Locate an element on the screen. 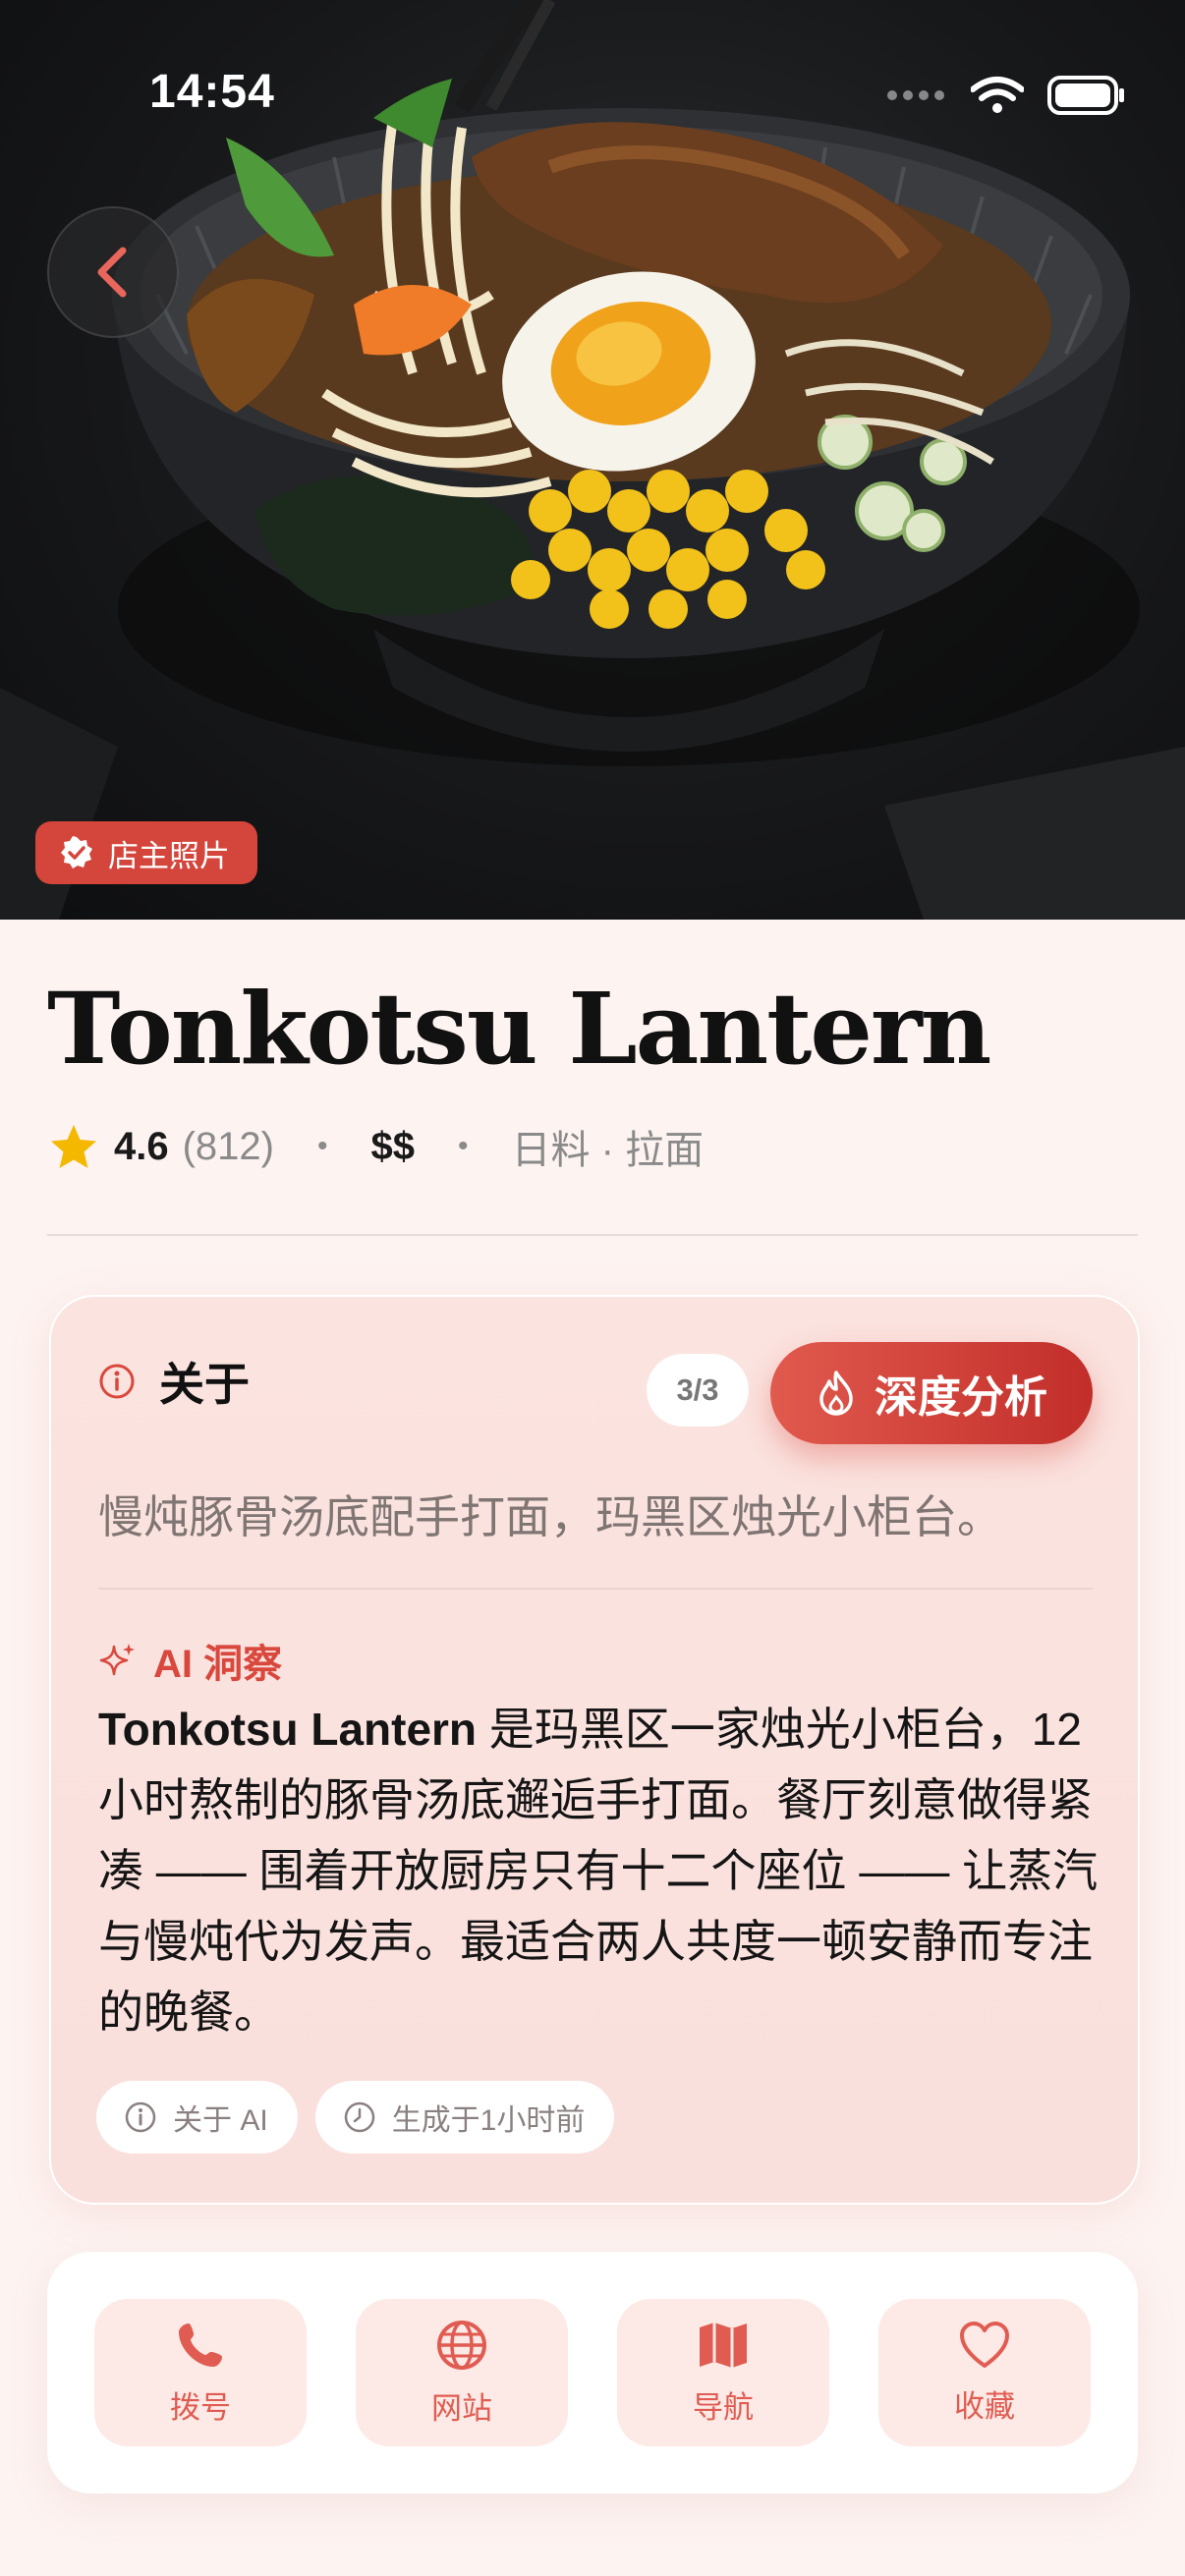  about-summary: 慢炖豚骨汤底配手打面，玛黑区烛光小柜台。 is located at coordinates (550, 1516).